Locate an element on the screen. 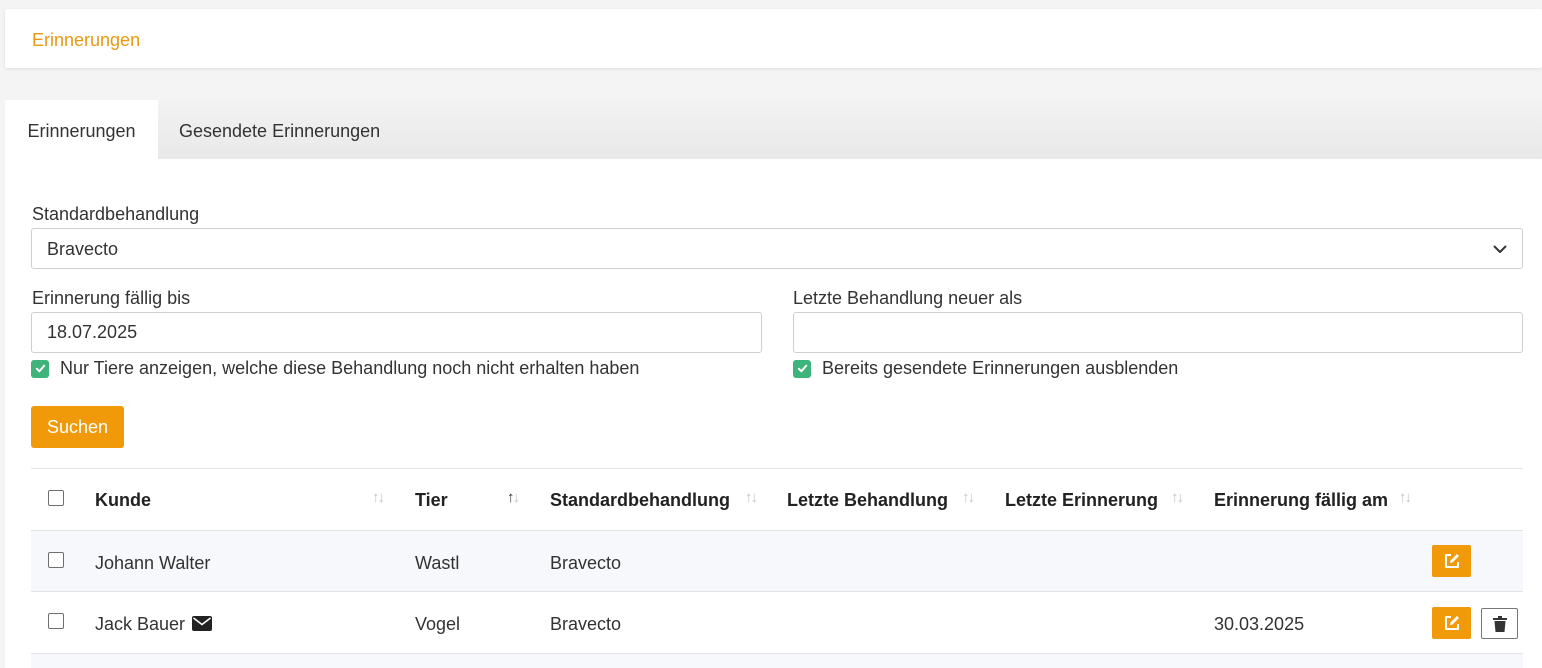  delete-button is located at coordinates (1499, 623).